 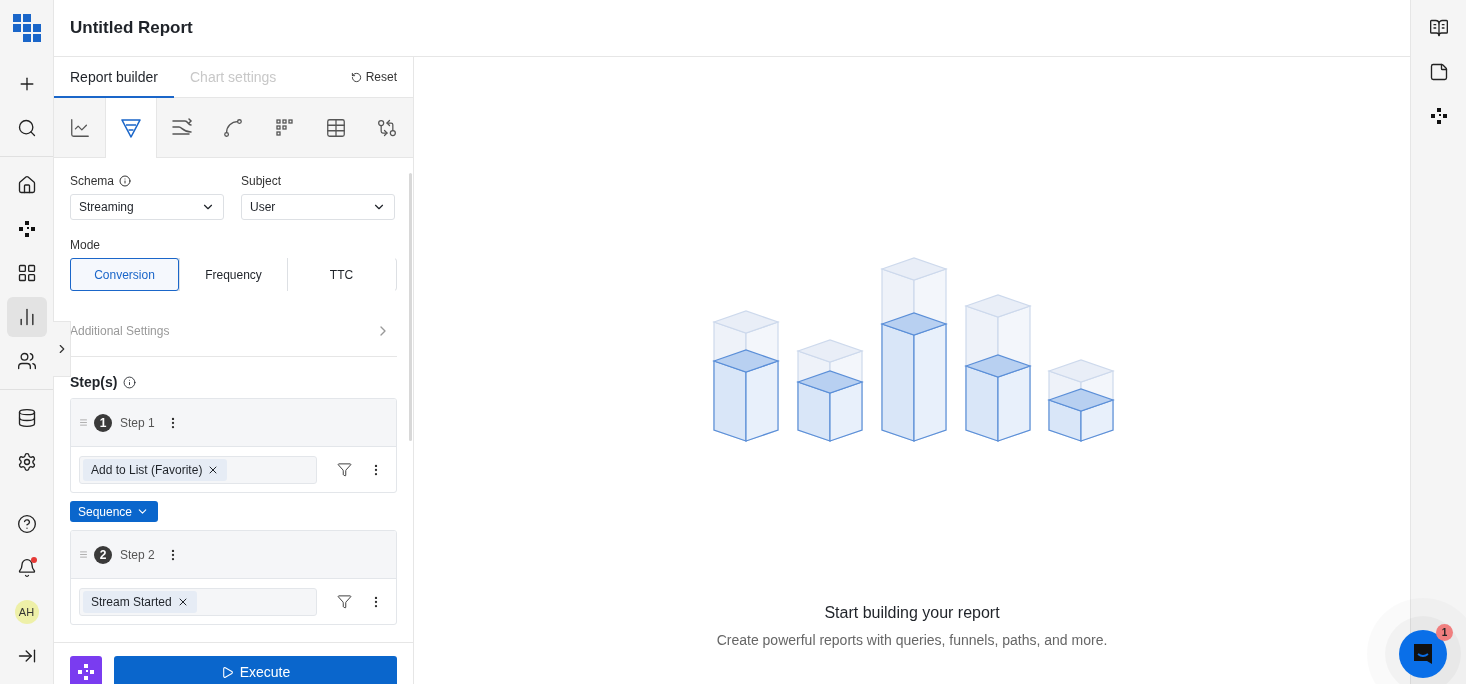 What do you see at coordinates (103, 554) in the screenshot?
I see `step-number: 2` at bounding box center [103, 554].